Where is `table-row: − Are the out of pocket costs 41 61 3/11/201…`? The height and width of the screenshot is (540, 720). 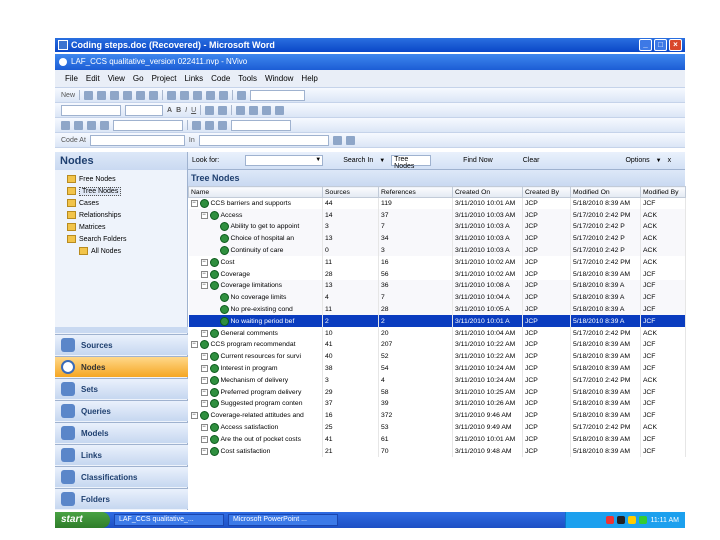
table-row: − Are the out of pocket costs 41 61 3/11/201… is located at coordinates (437, 439).